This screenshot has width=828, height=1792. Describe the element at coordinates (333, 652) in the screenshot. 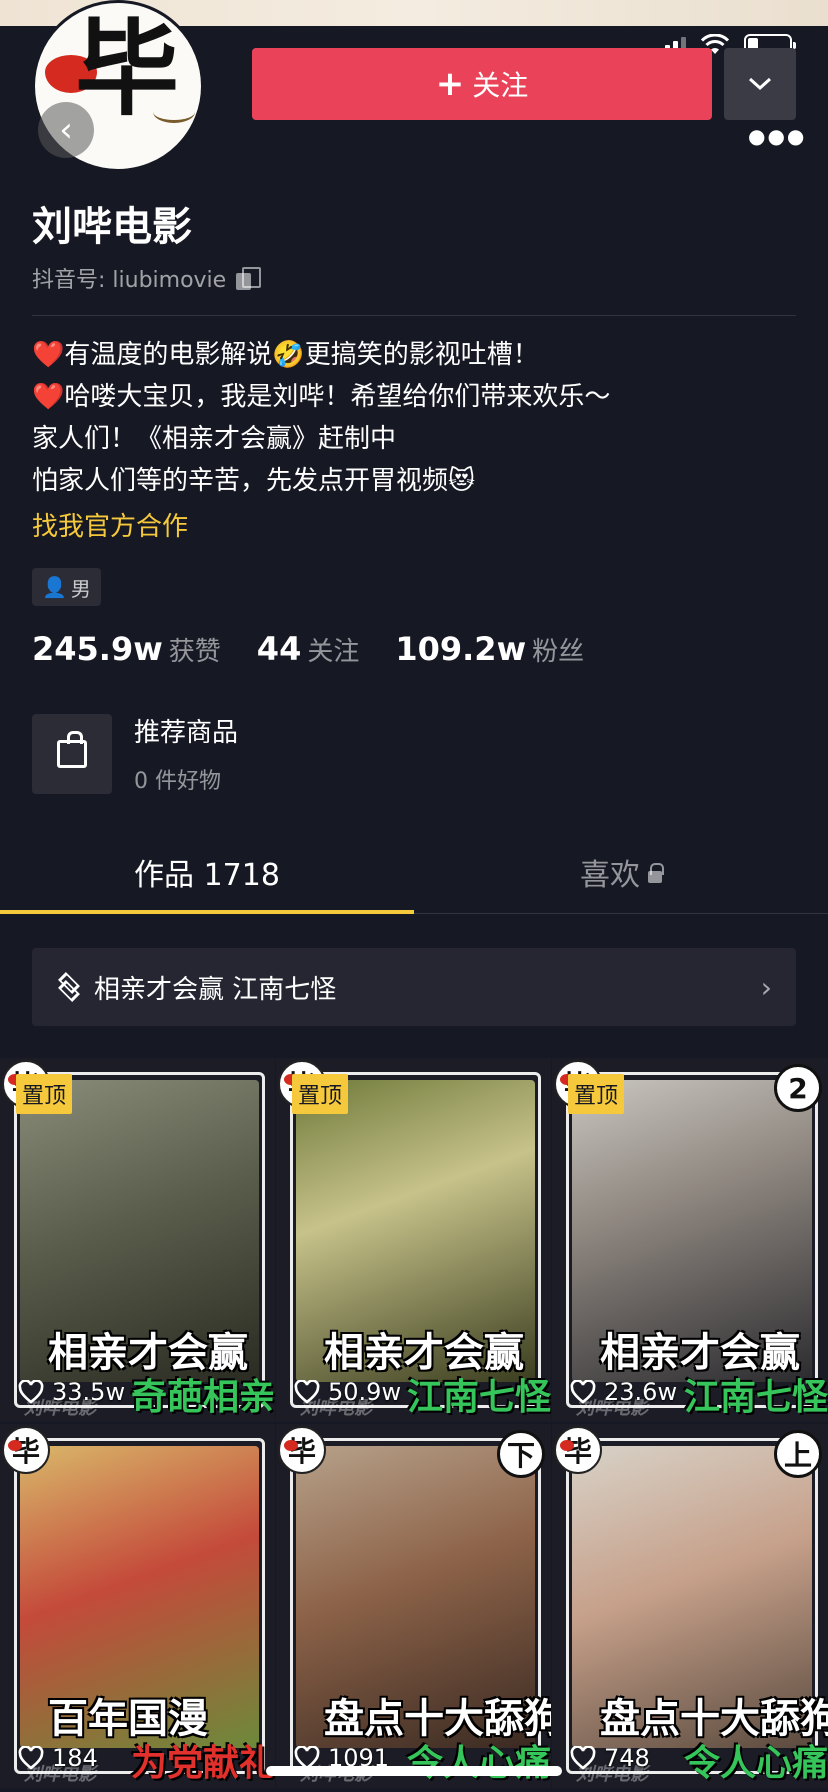

I see `following-label: 关注` at that location.